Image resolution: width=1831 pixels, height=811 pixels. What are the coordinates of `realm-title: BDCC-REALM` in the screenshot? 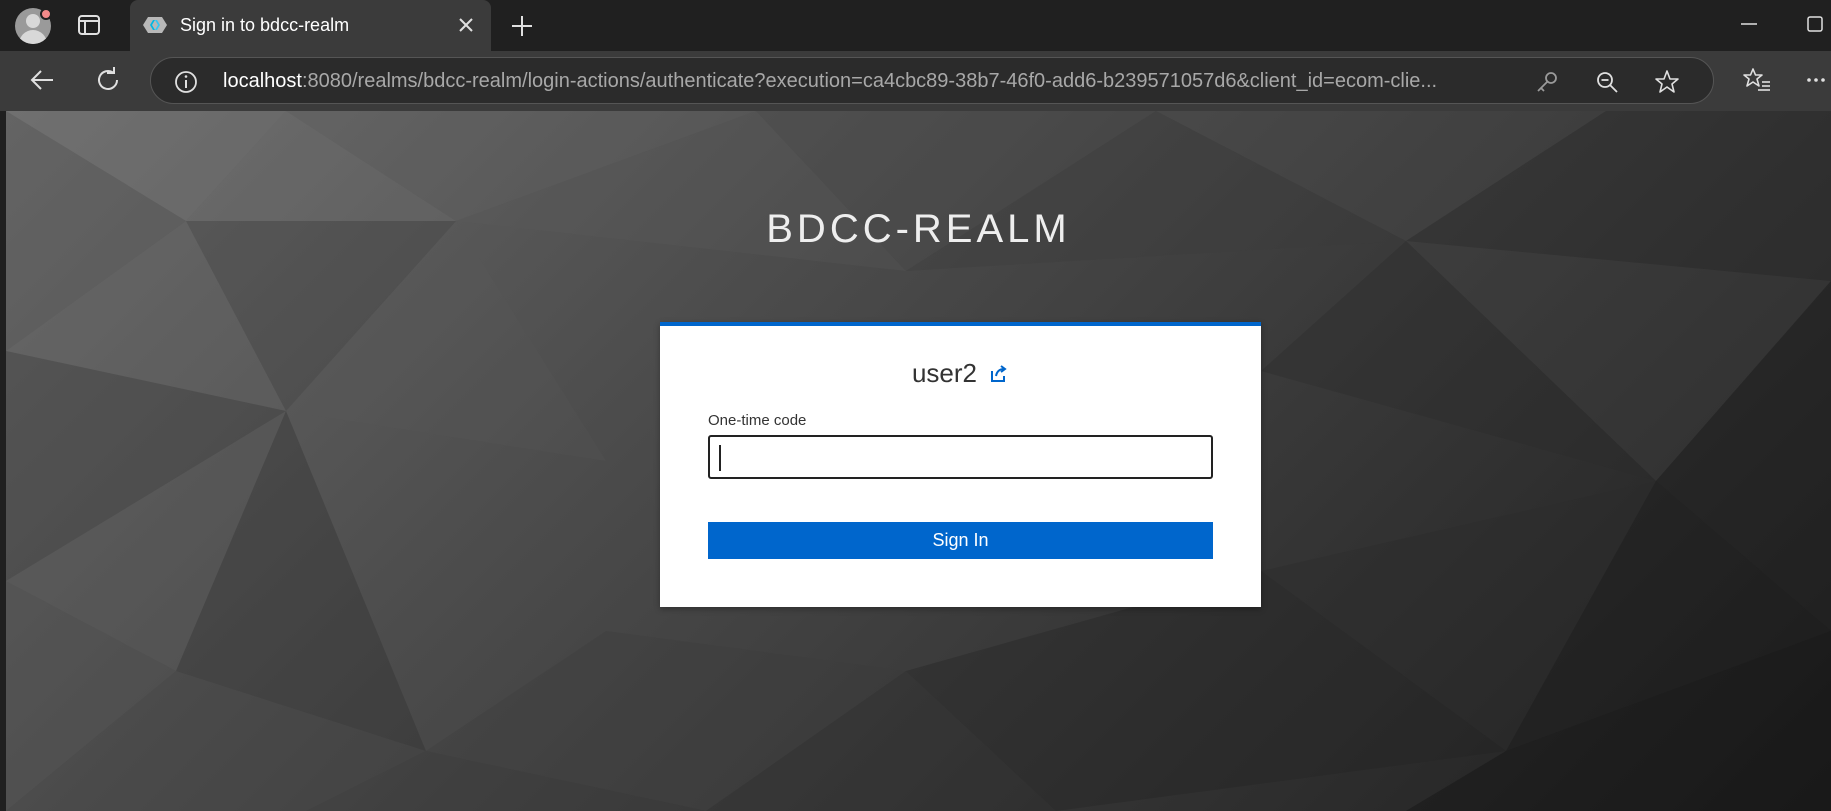 It's located at (918, 229).